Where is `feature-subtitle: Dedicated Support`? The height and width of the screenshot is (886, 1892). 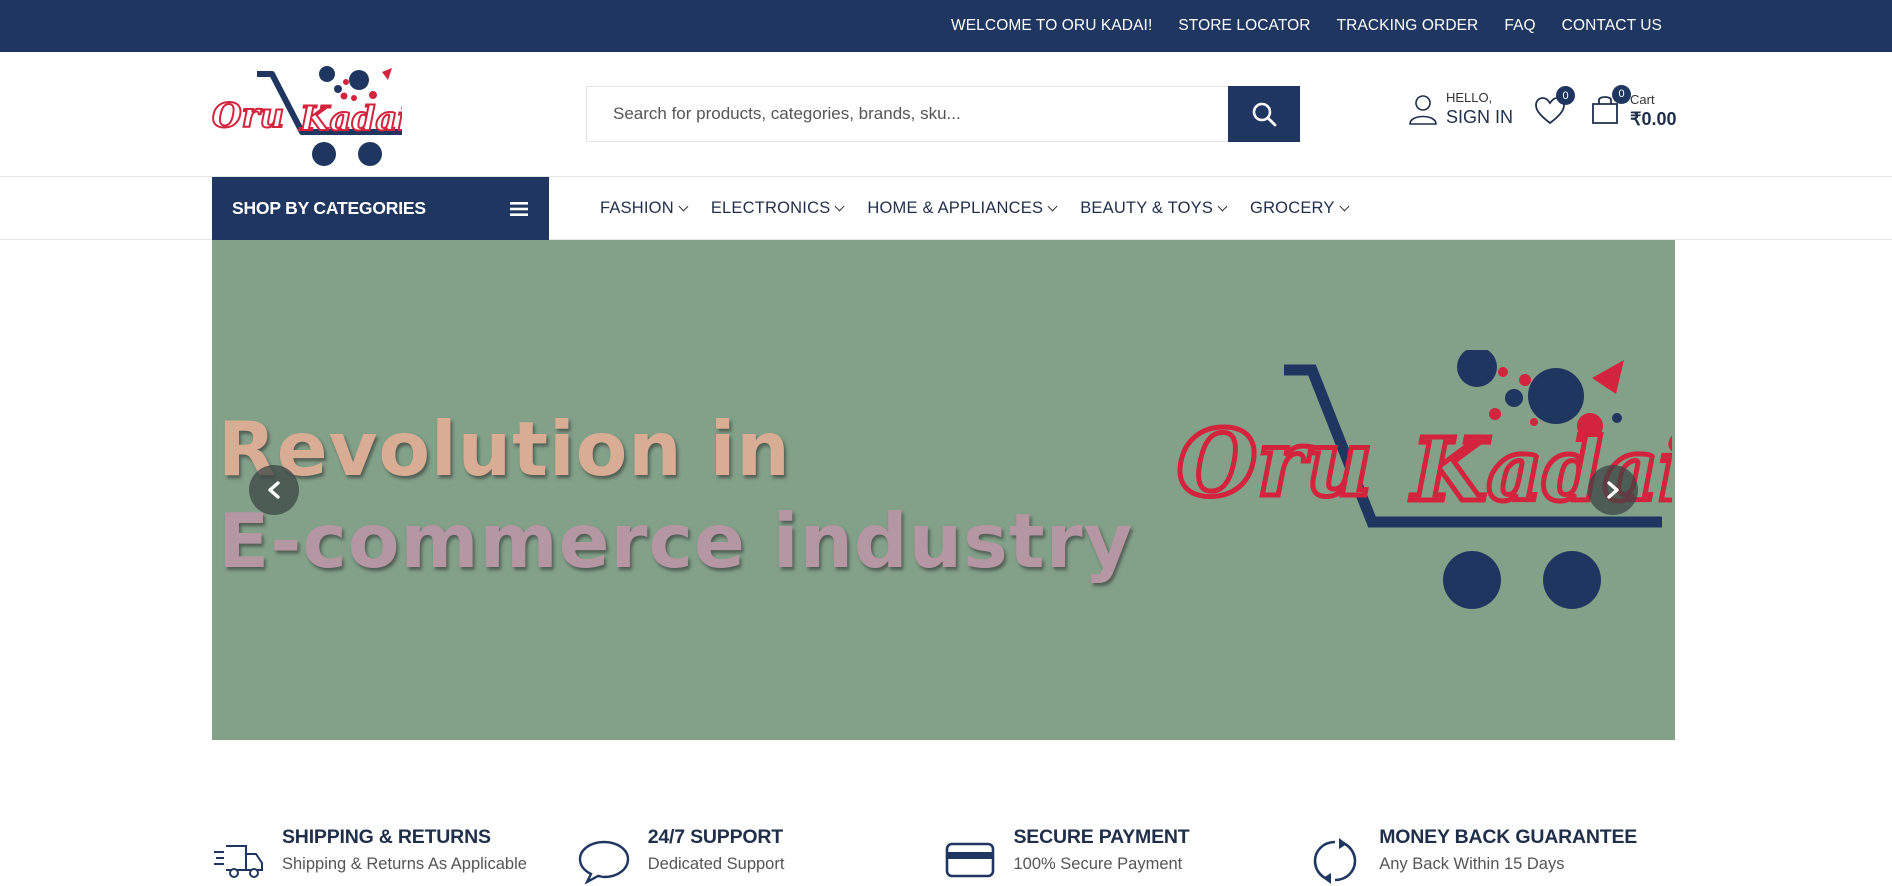
feature-subtitle: Dedicated Support is located at coordinates (716, 864).